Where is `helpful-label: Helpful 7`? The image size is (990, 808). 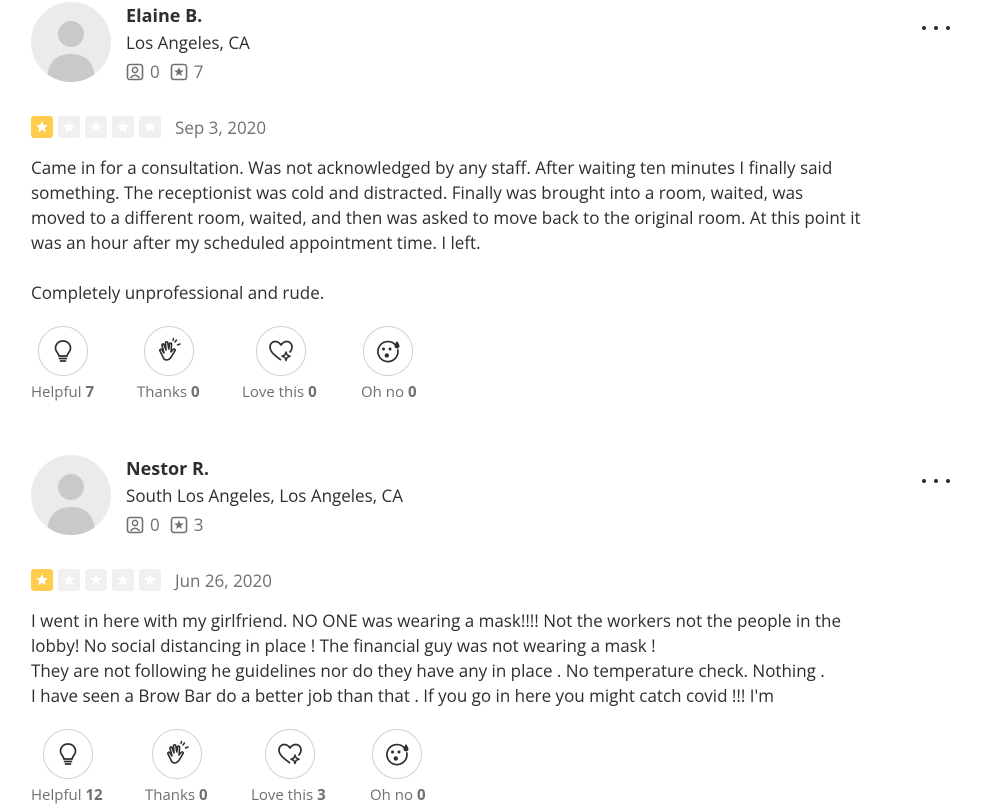 helpful-label: Helpful 7 is located at coordinates (63, 392).